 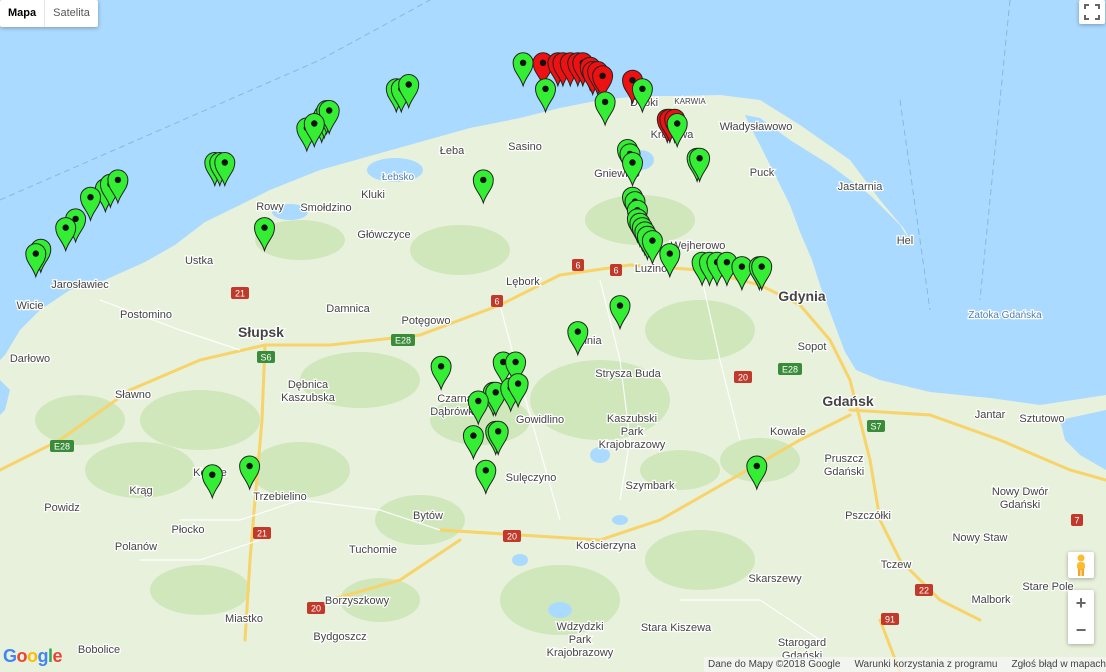 I want to click on place-label: Polanów, so click(x=136, y=547).